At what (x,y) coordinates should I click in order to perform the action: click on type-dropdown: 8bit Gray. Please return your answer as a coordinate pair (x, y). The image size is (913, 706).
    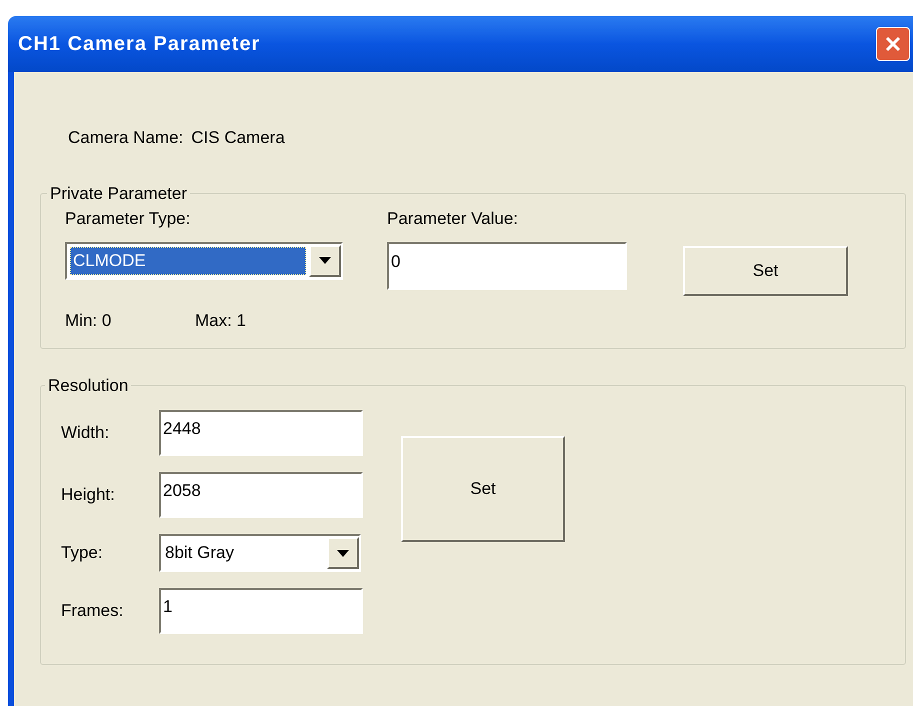
    Looking at the image, I should click on (260, 553).